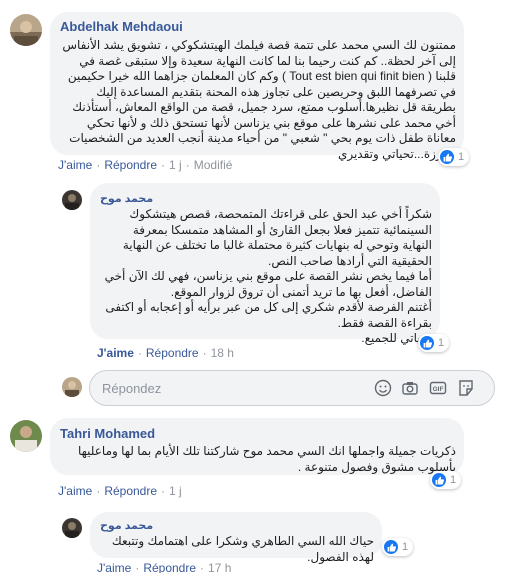 The width and height of the screenshot is (509, 573). I want to click on timestamp: 17 h, so click(219, 567).